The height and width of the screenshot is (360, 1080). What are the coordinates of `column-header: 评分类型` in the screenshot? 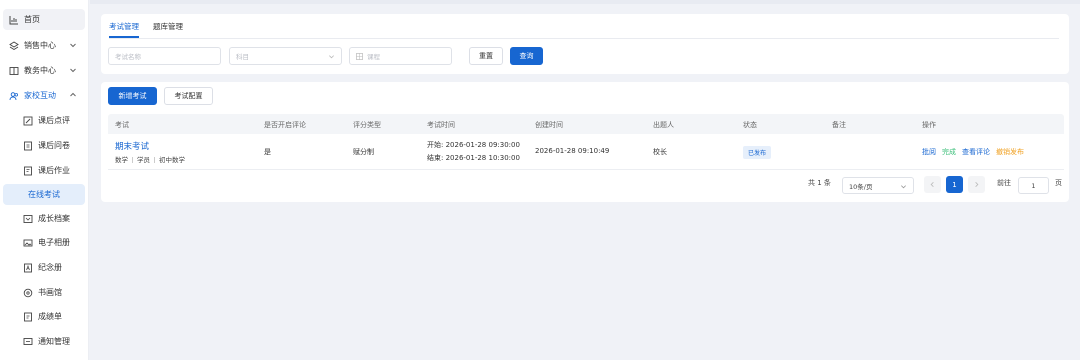 It's located at (367, 125).